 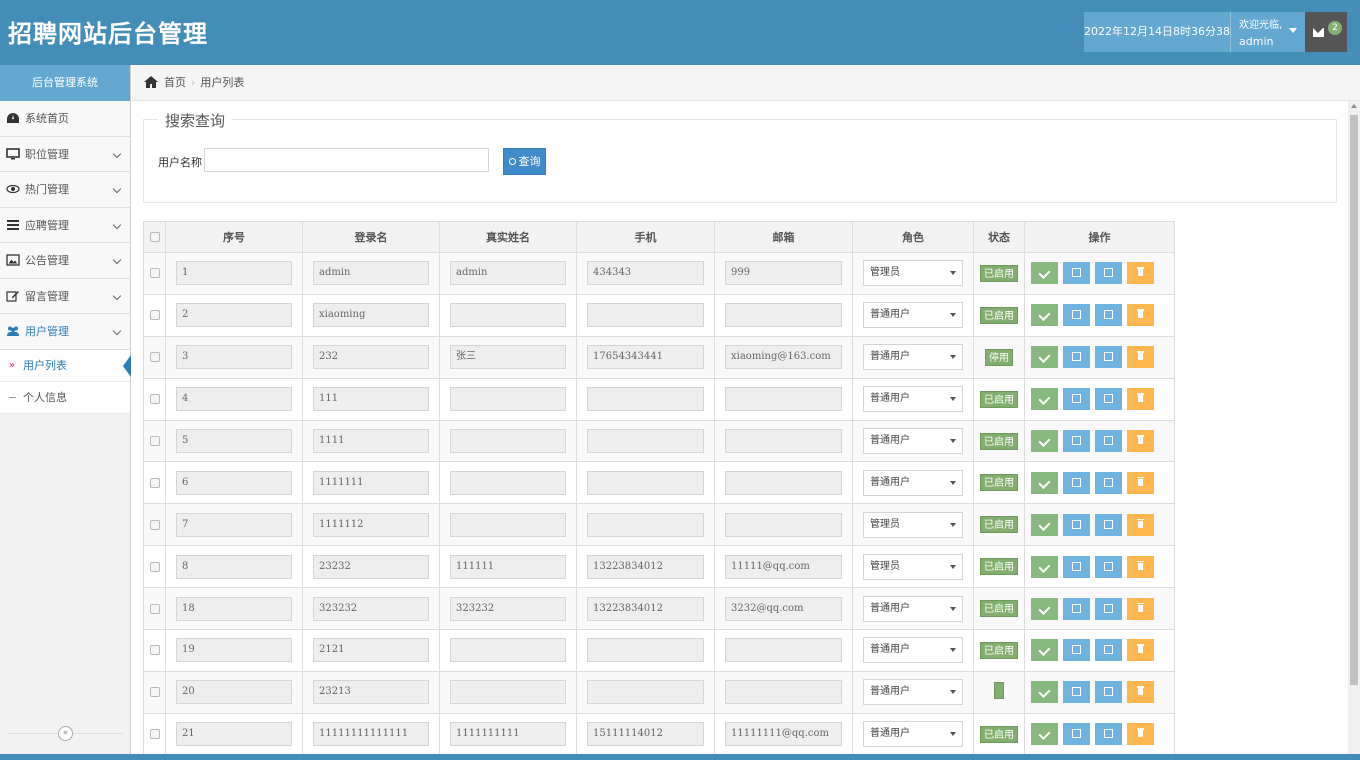 What do you see at coordinates (234, 357) in the screenshot?
I see `id-field: 3` at bounding box center [234, 357].